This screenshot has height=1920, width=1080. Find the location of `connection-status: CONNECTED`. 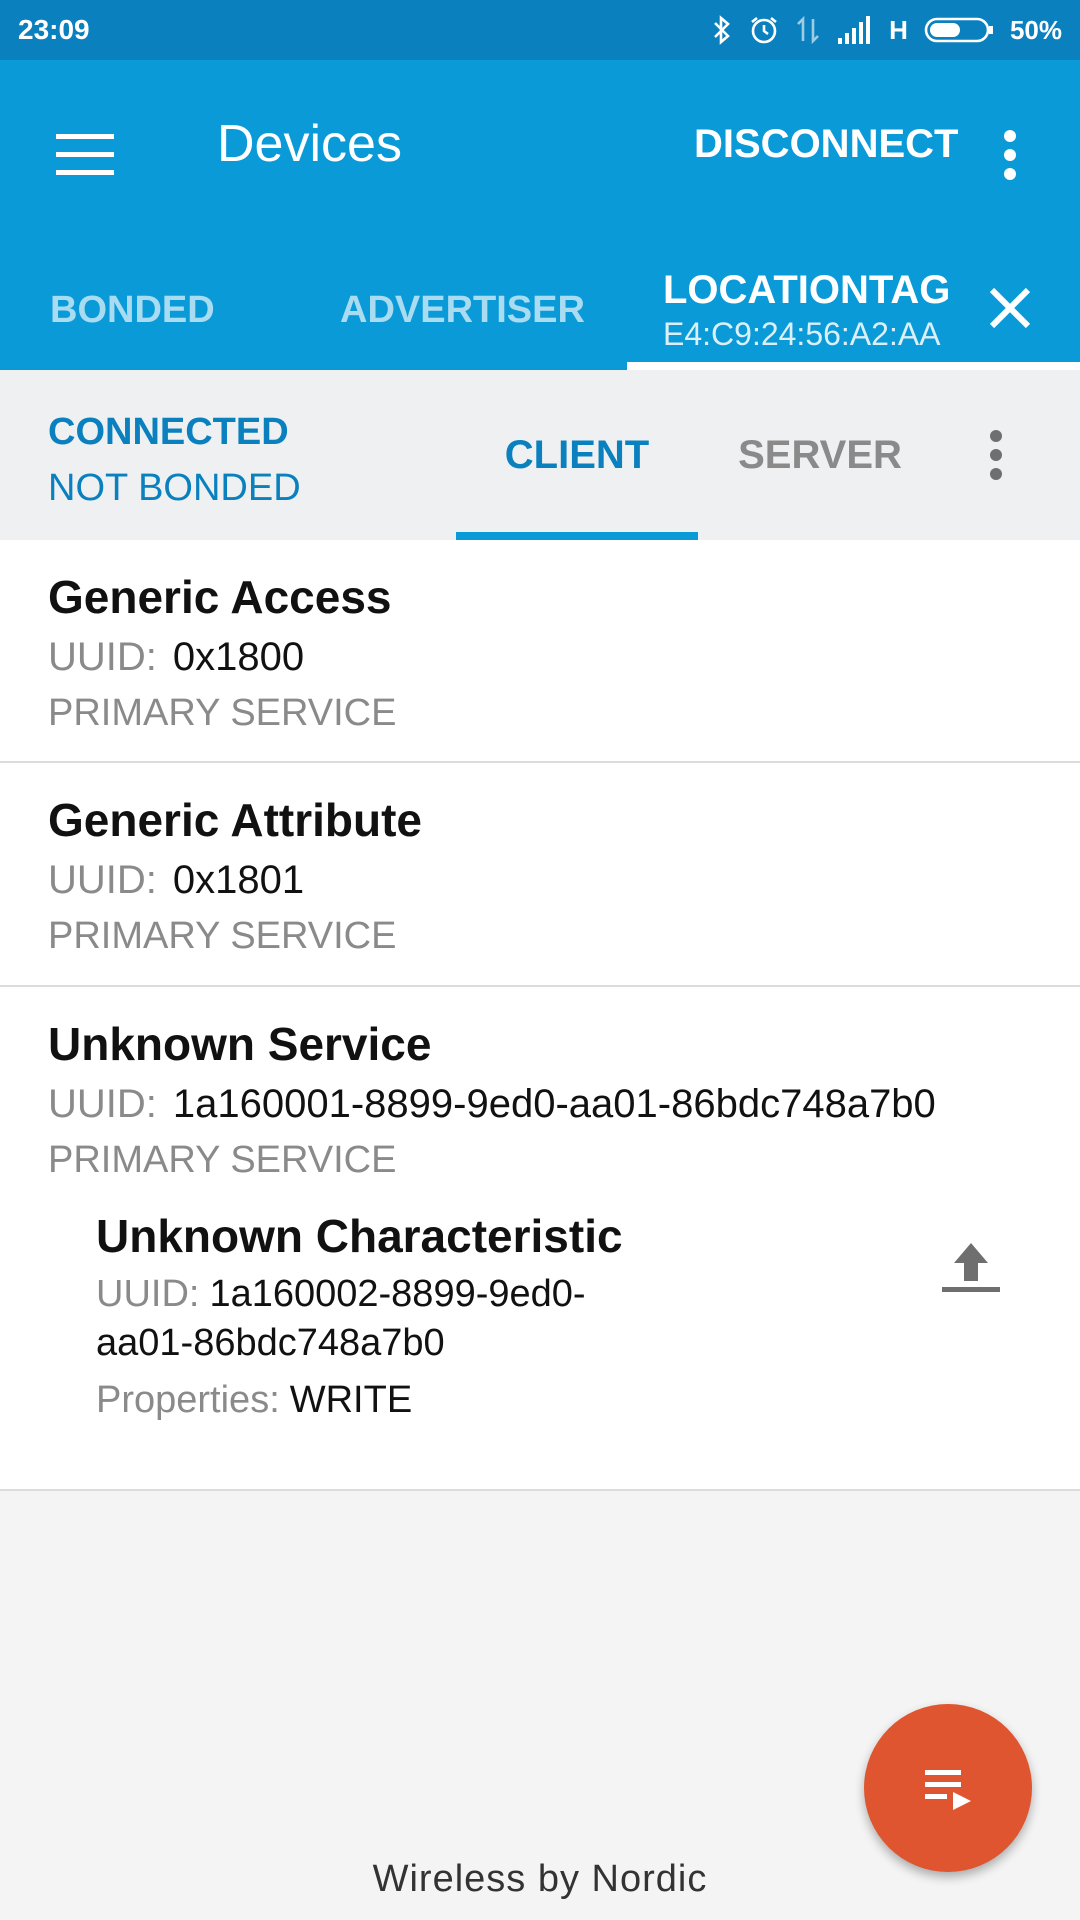

connection-status: CONNECTED is located at coordinates (168, 432).